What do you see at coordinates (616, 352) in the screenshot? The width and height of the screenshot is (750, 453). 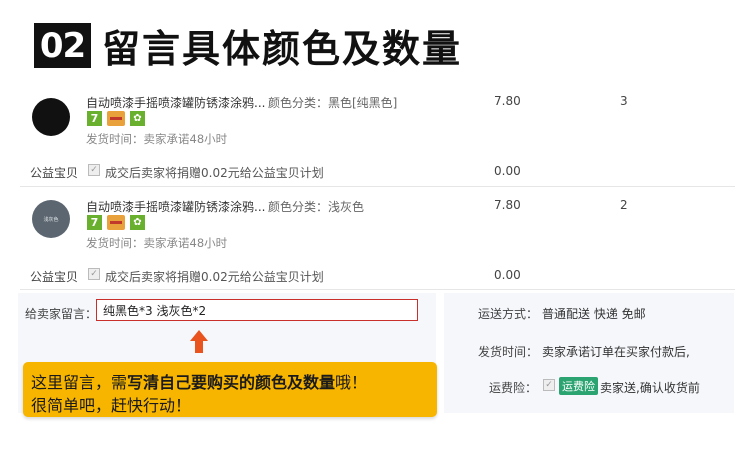 I see `shipping-time-value: 卖家承诺订单在买家付款后,` at bounding box center [616, 352].